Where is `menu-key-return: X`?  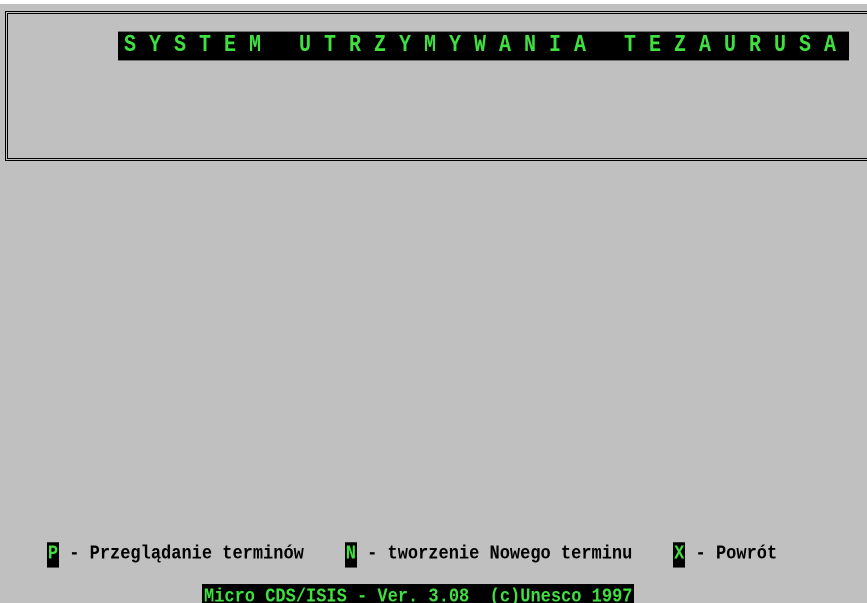 menu-key-return: X is located at coordinates (679, 555).